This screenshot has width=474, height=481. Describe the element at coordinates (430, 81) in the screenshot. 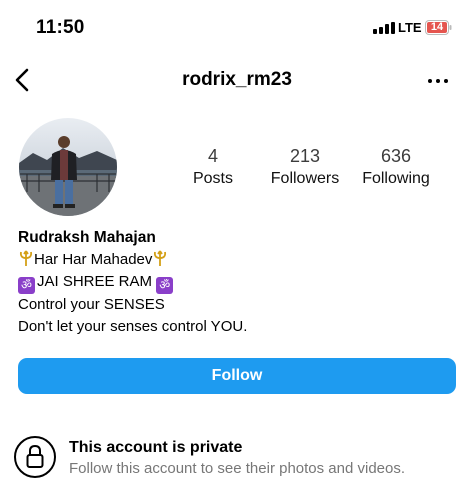

I see `more-horizontal-icon` at that location.